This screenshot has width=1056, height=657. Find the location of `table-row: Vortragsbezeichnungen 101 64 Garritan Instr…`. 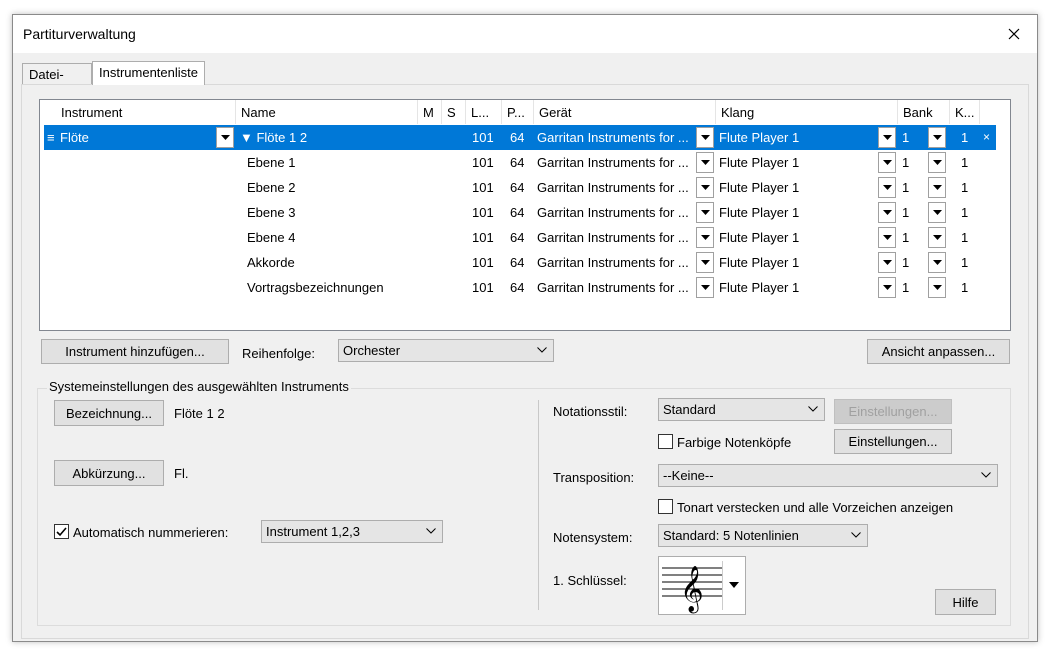

table-row: Vortragsbezeichnungen 101 64 Garritan Instr… is located at coordinates (520, 287).